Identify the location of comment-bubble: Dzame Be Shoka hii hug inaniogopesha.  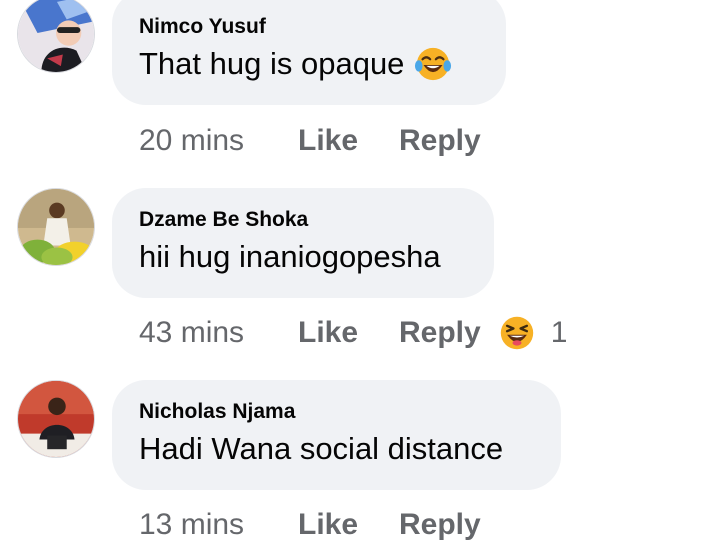
(303, 243).